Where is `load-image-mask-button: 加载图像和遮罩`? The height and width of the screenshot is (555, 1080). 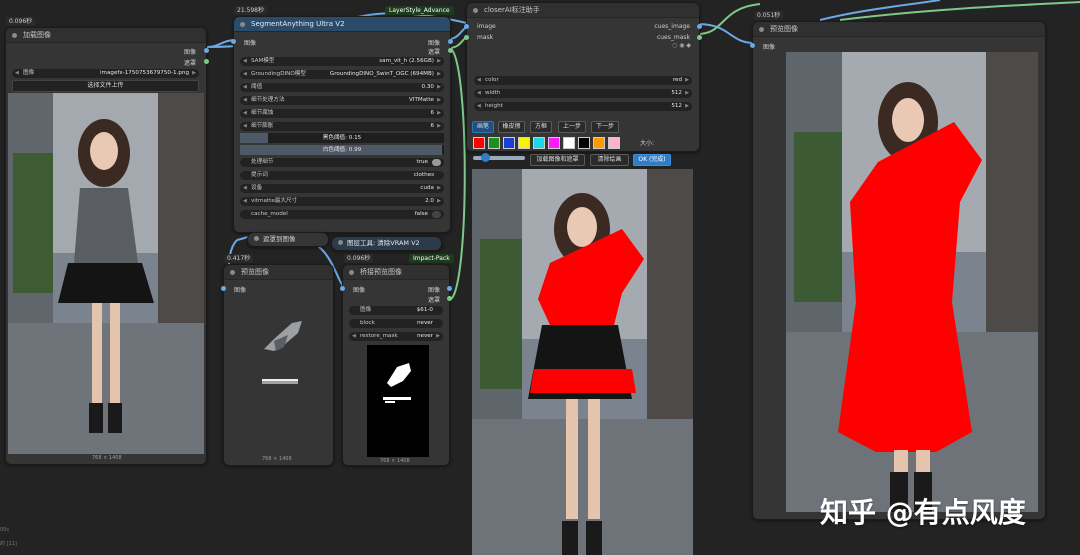 load-image-mask-button: 加载图像和遮罩 is located at coordinates (557, 160).